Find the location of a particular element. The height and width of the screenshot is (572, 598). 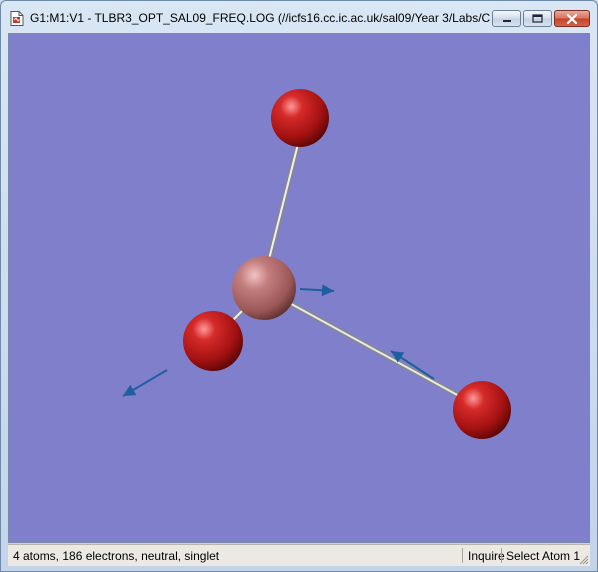

molecule-info-text: 4 atoms, 186 electrons, neutral, singlet is located at coordinates (116, 556).